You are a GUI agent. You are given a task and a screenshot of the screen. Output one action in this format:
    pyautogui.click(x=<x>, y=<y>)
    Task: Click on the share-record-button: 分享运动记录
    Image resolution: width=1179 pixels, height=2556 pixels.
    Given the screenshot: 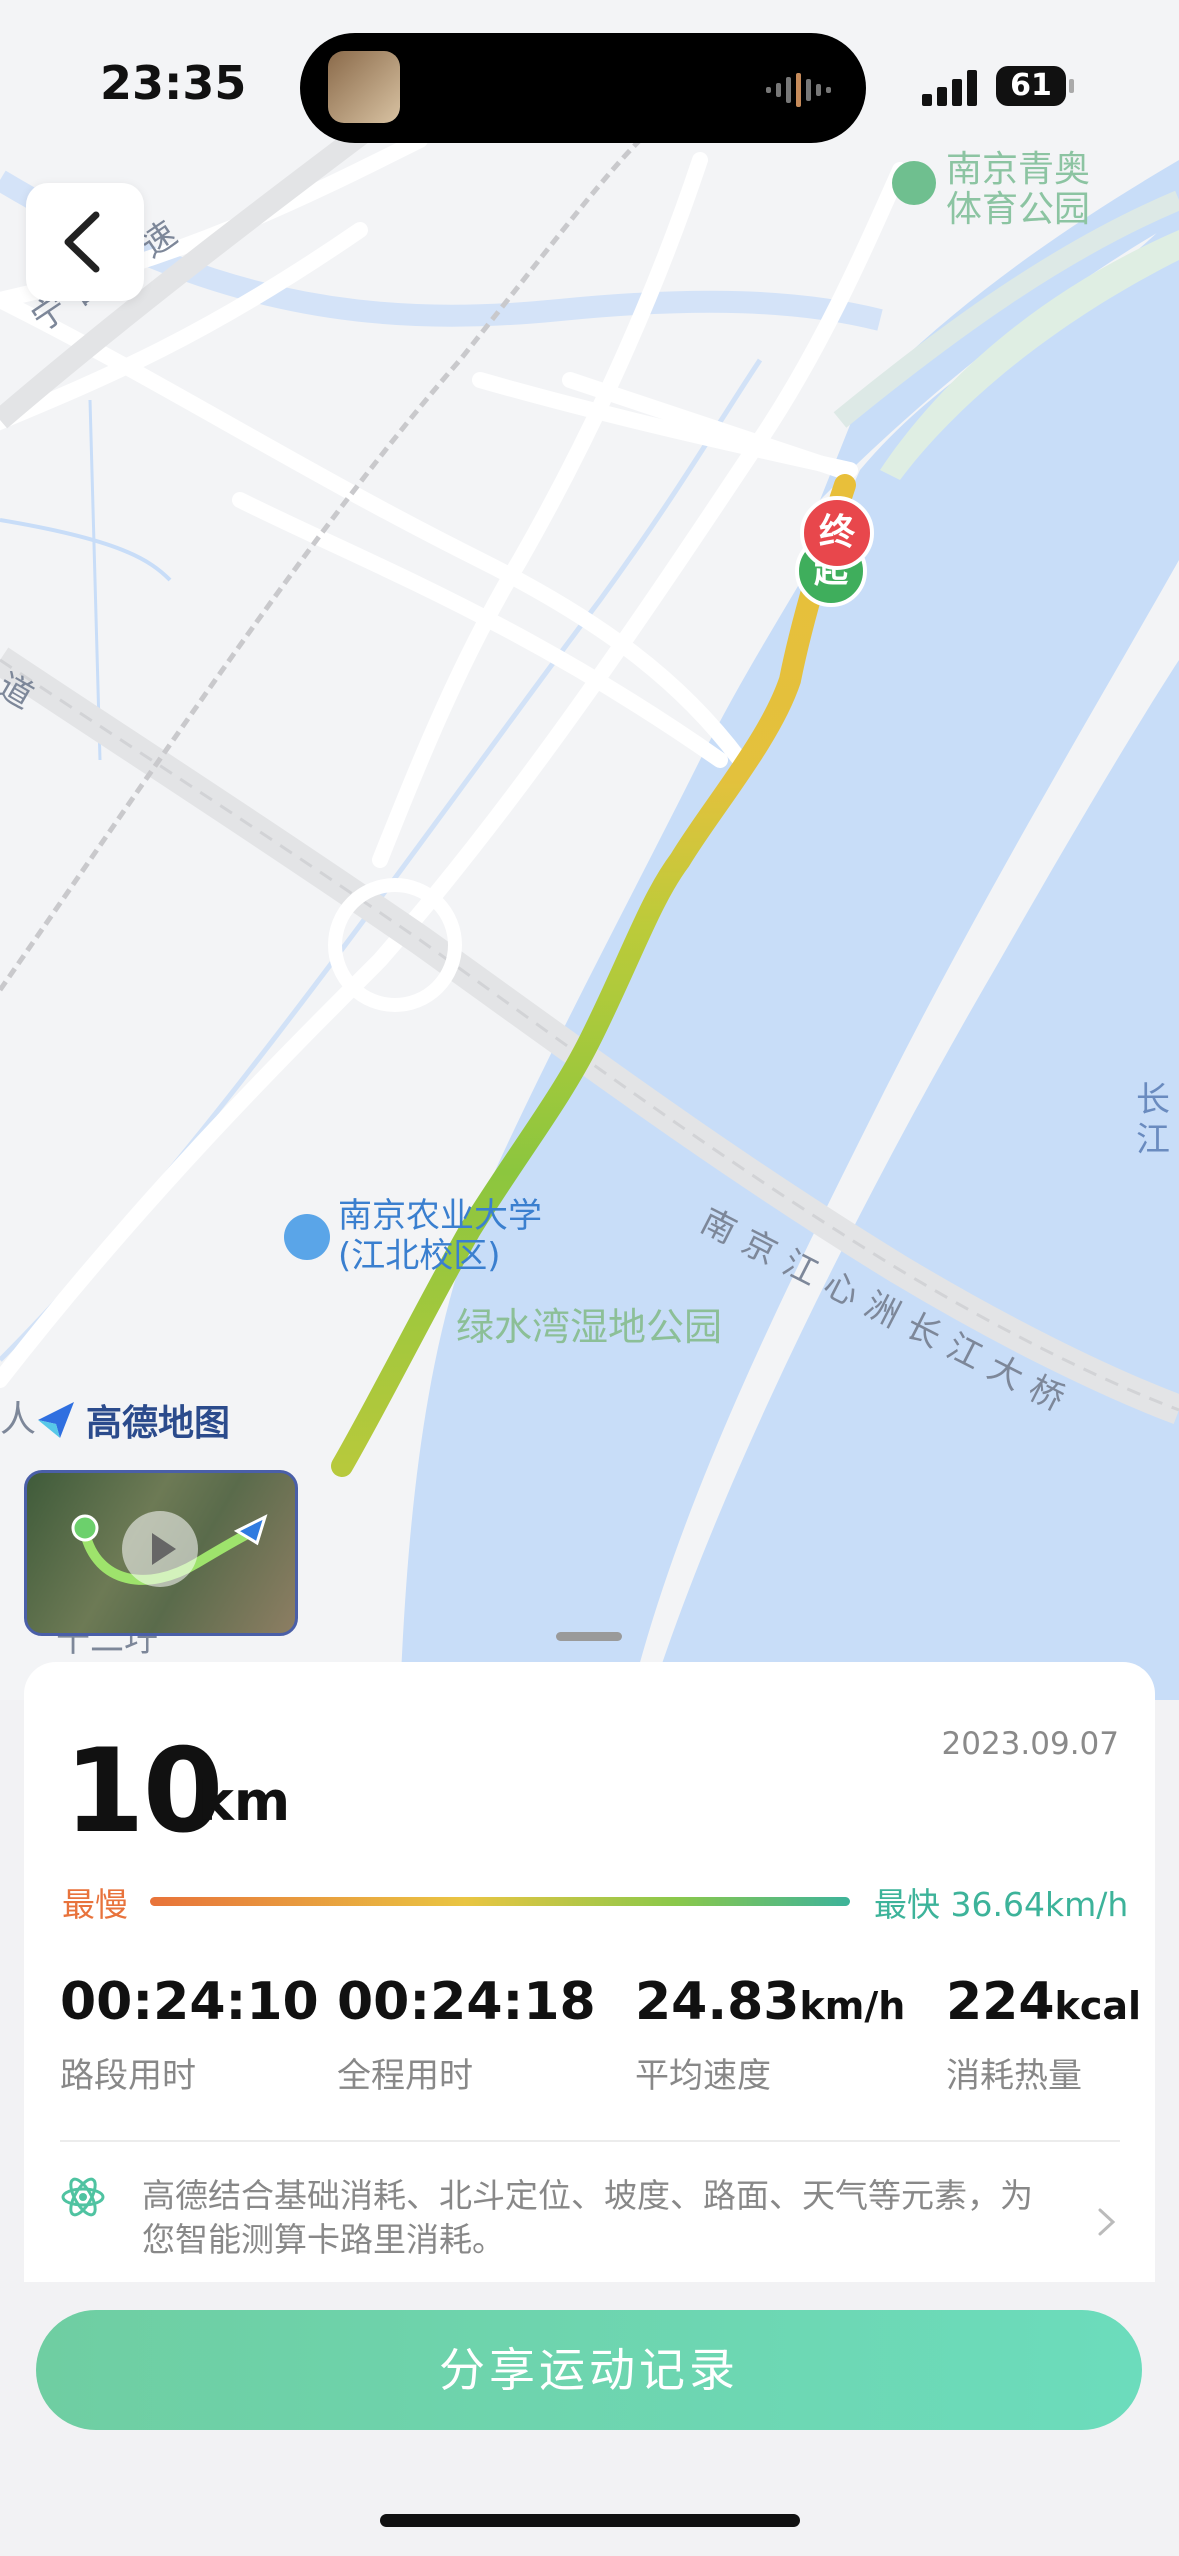 What is the action you would take?
    pyautogui.click(x=589, y=2370)
    